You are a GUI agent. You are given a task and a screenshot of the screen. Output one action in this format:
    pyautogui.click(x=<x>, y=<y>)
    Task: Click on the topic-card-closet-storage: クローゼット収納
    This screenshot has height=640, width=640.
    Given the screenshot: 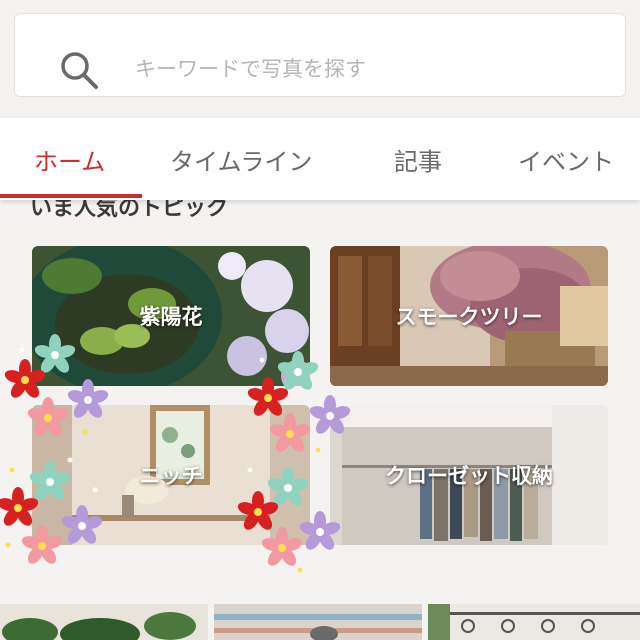 What is the action you would take?
    pyautogui.click(x=469, y=475)
    